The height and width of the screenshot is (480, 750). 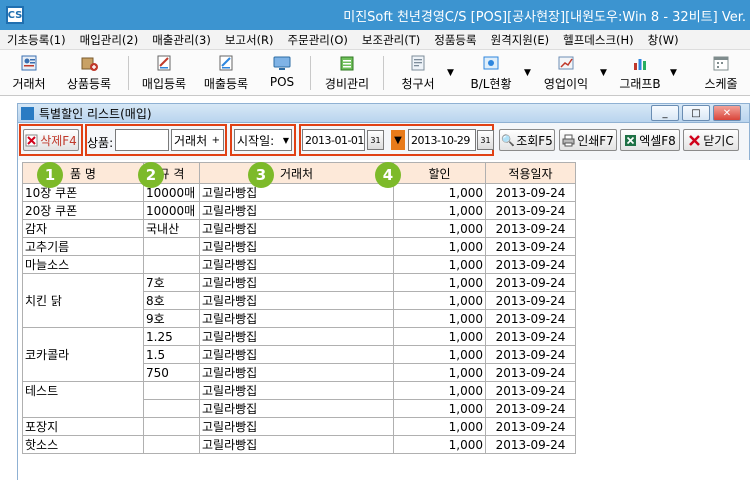 What do you see at coordinates (299, 390) in the screenshot?
I see `table-row: 테스트 고릴라빵집 1,000 2013-09-24` at bounding box center [299, 390].